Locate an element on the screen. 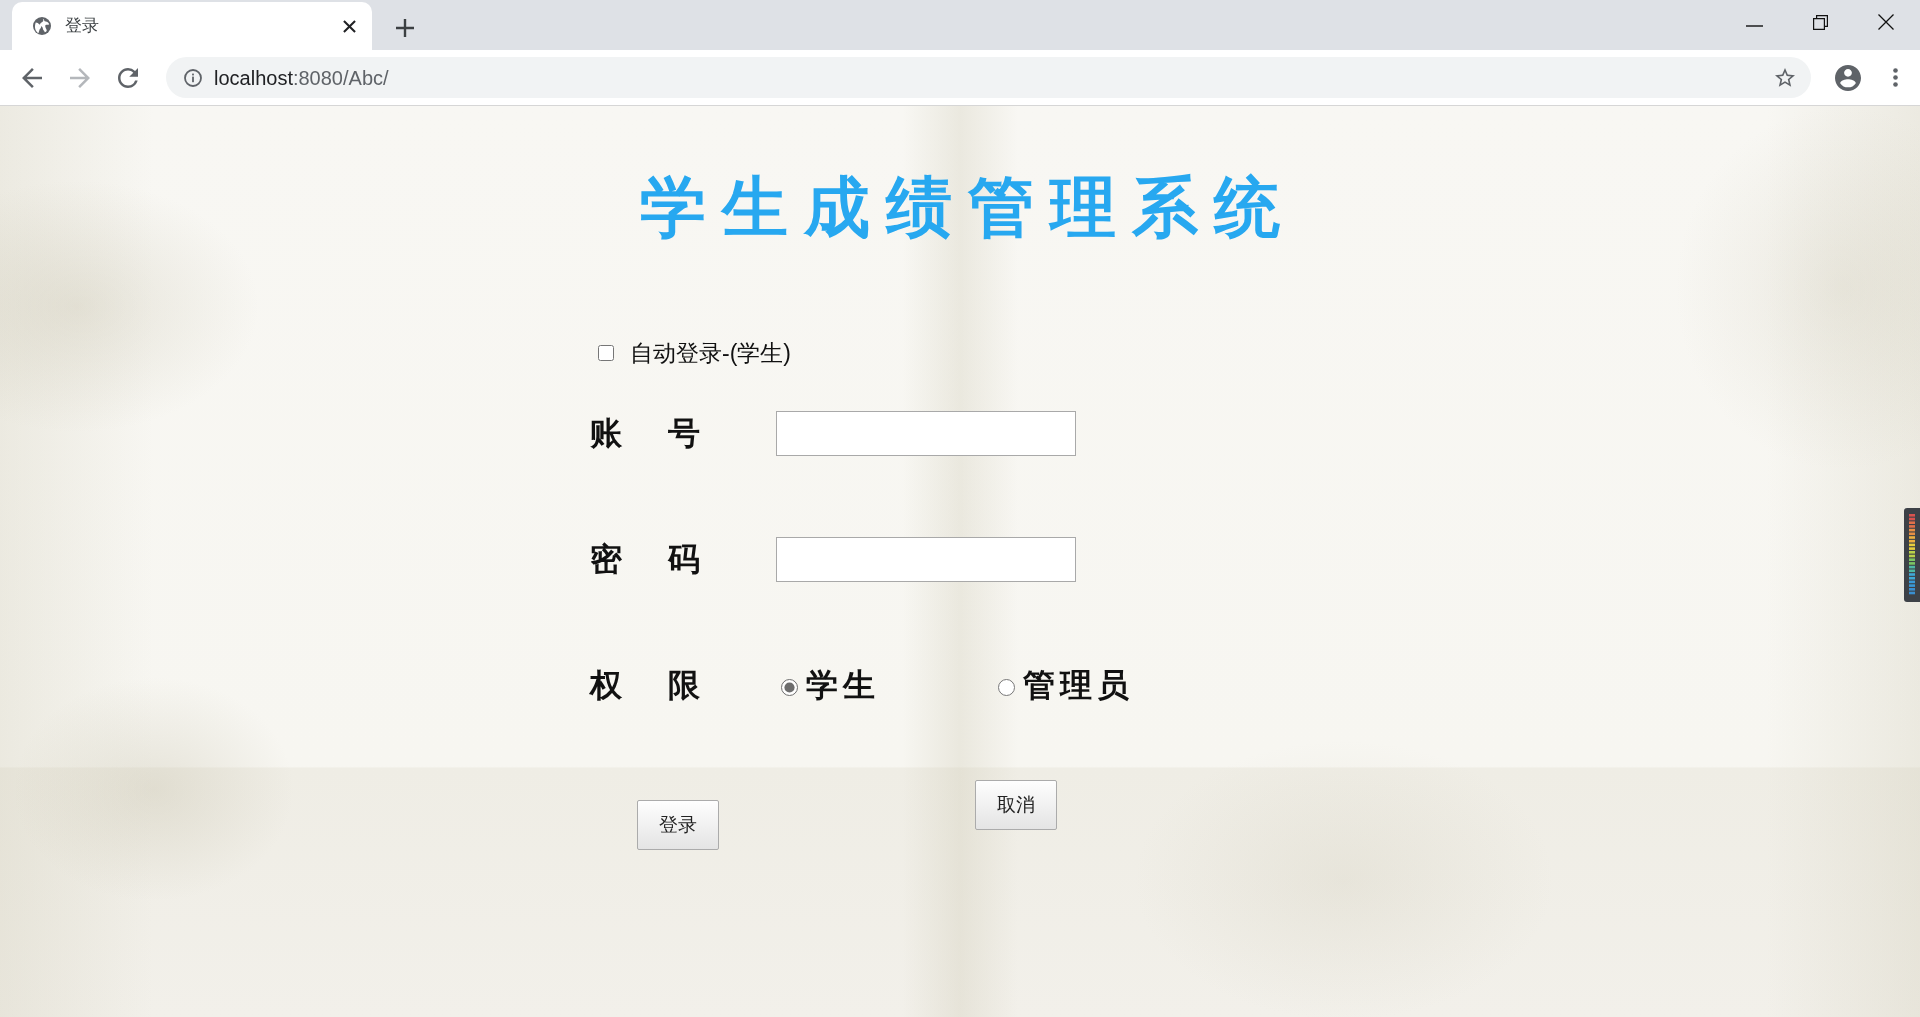 The height and width of the screenshot is (1017, 1920). address-bar: localhost:8080/Abc/ is located at coordinates (988, 77).